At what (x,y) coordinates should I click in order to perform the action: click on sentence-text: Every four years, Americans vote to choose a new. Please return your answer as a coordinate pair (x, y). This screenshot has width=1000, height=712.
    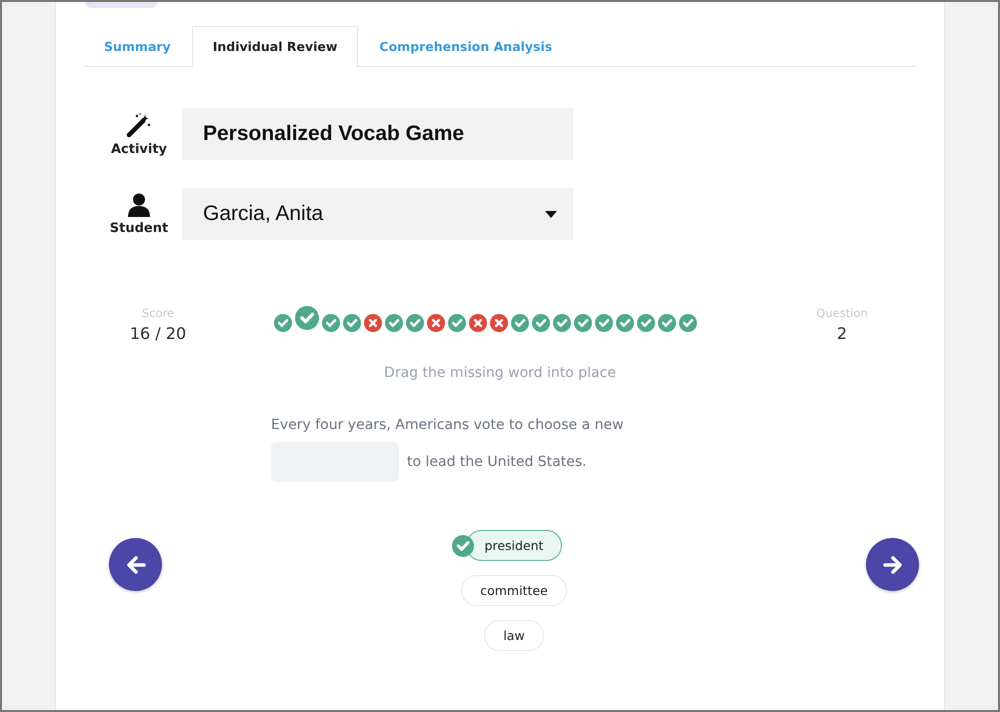
    Looking at the image, I should click on (448, 425).